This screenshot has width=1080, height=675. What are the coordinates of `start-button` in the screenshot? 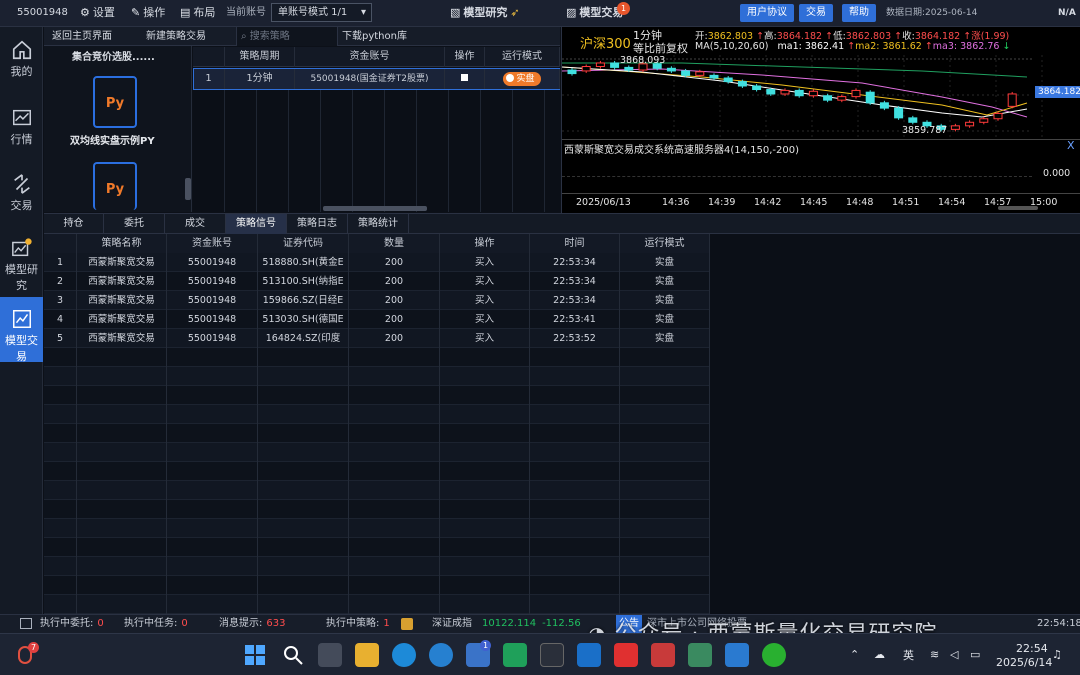 It's located at (255, 655).